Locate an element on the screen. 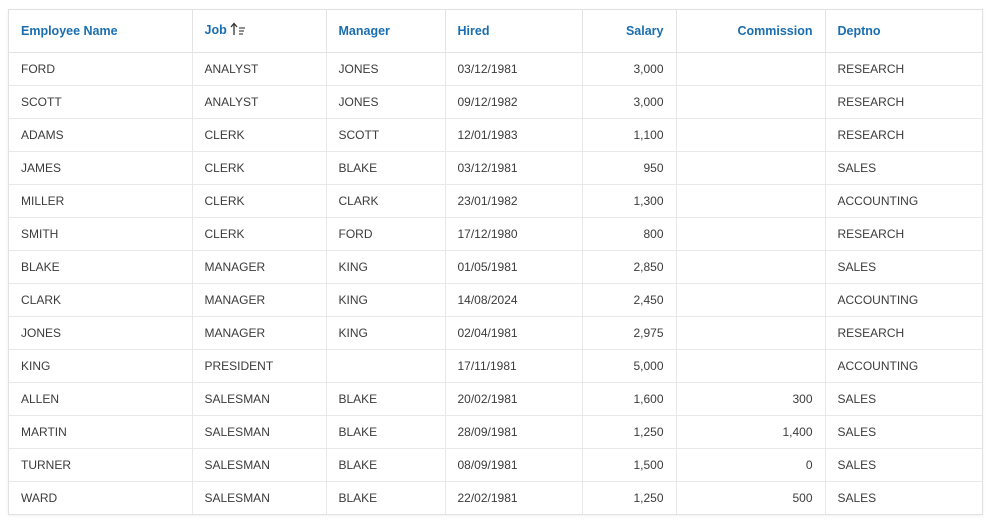 The image size is (990, 522). cell-employee-name: SMITH is located at coordinates (101, 234).